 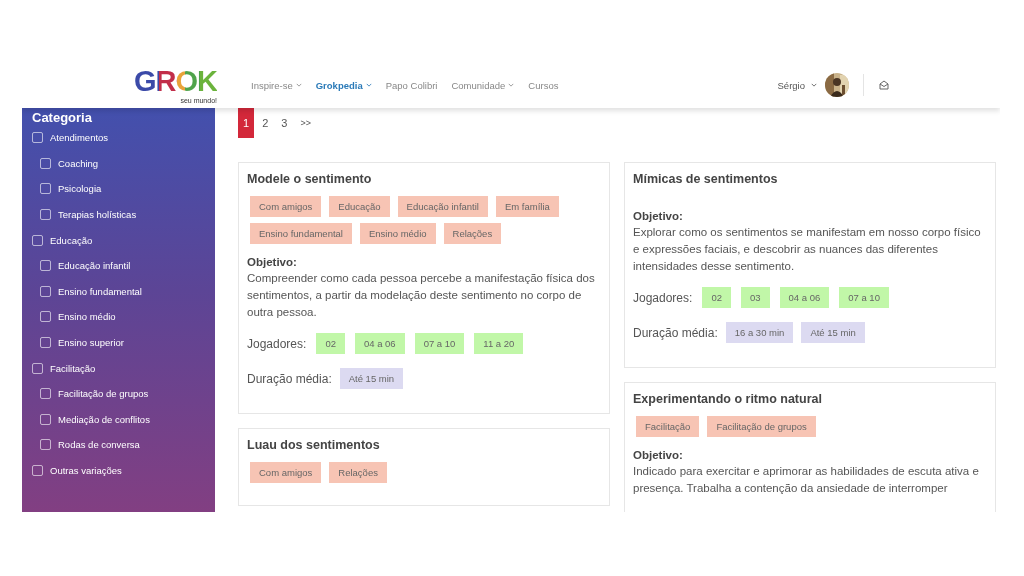 I want to click on category-label: Facilitação de grupos, so click(x=103, y=394).